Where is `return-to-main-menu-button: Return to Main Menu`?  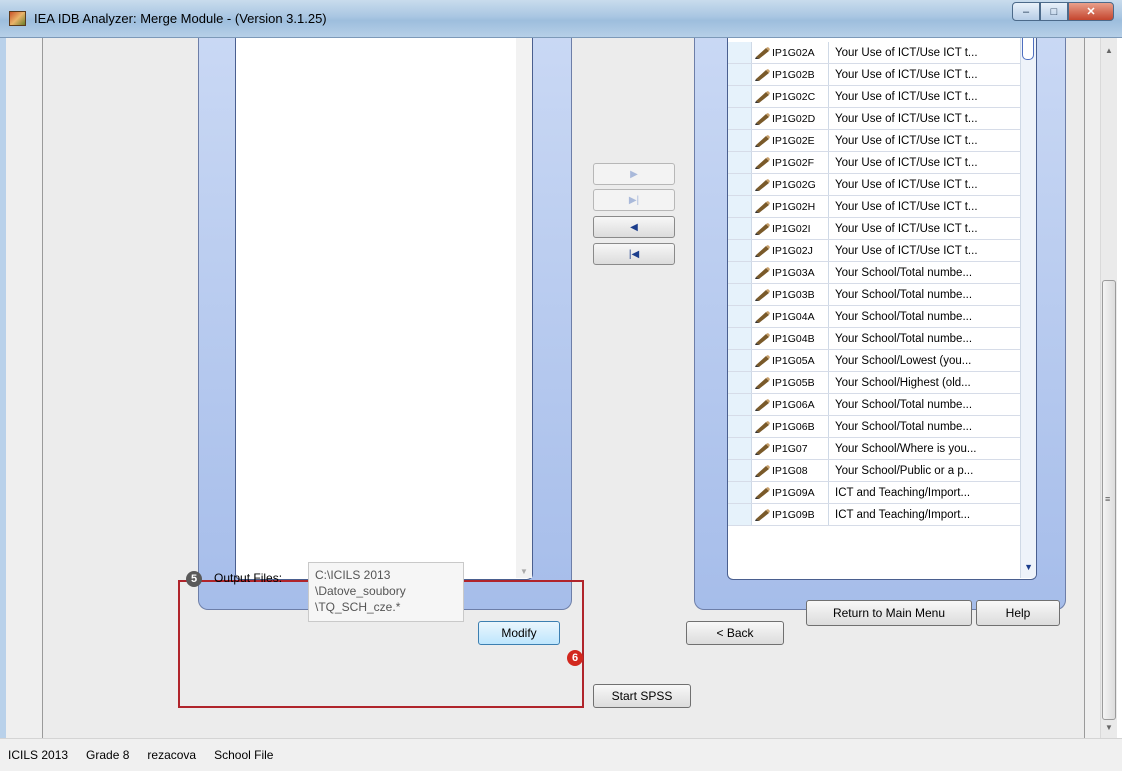 return-to-main-menu-button: Return to Main Menu is located at coordinates (889, 613).